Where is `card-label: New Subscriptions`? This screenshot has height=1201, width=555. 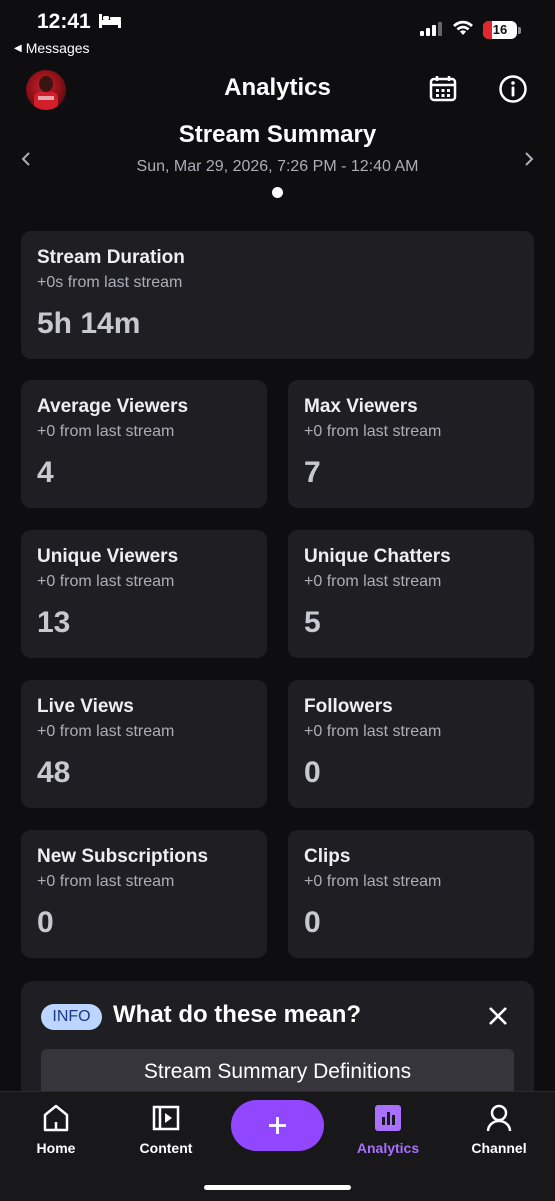 card-label: New Subscriptions is located at coordinates (123, 856).